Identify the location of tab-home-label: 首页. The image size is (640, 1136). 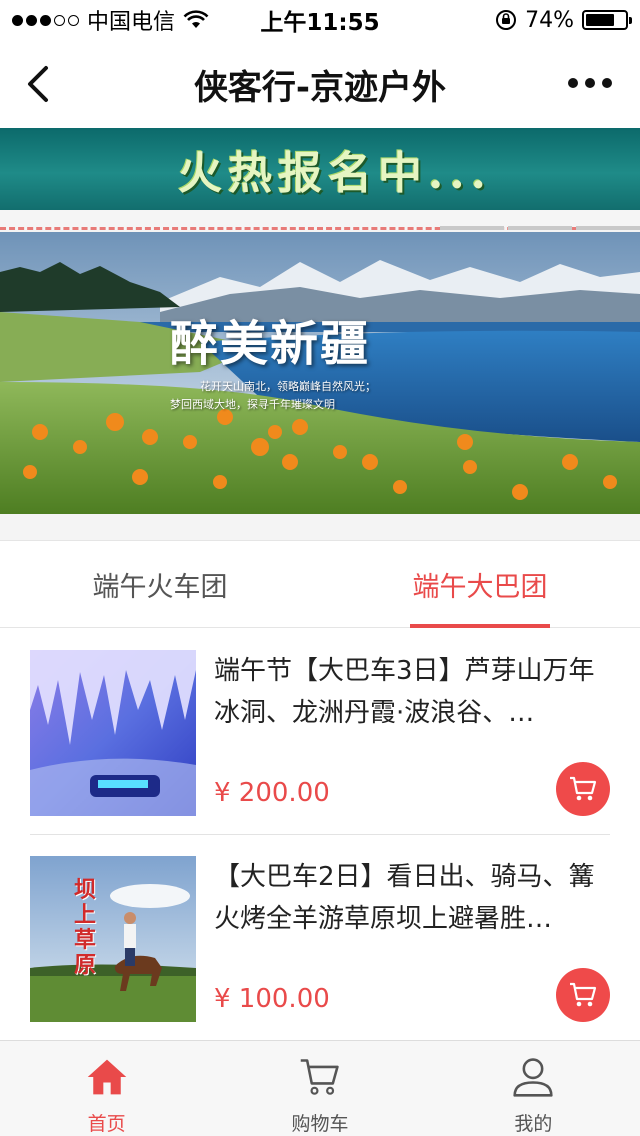
(106, 1124).